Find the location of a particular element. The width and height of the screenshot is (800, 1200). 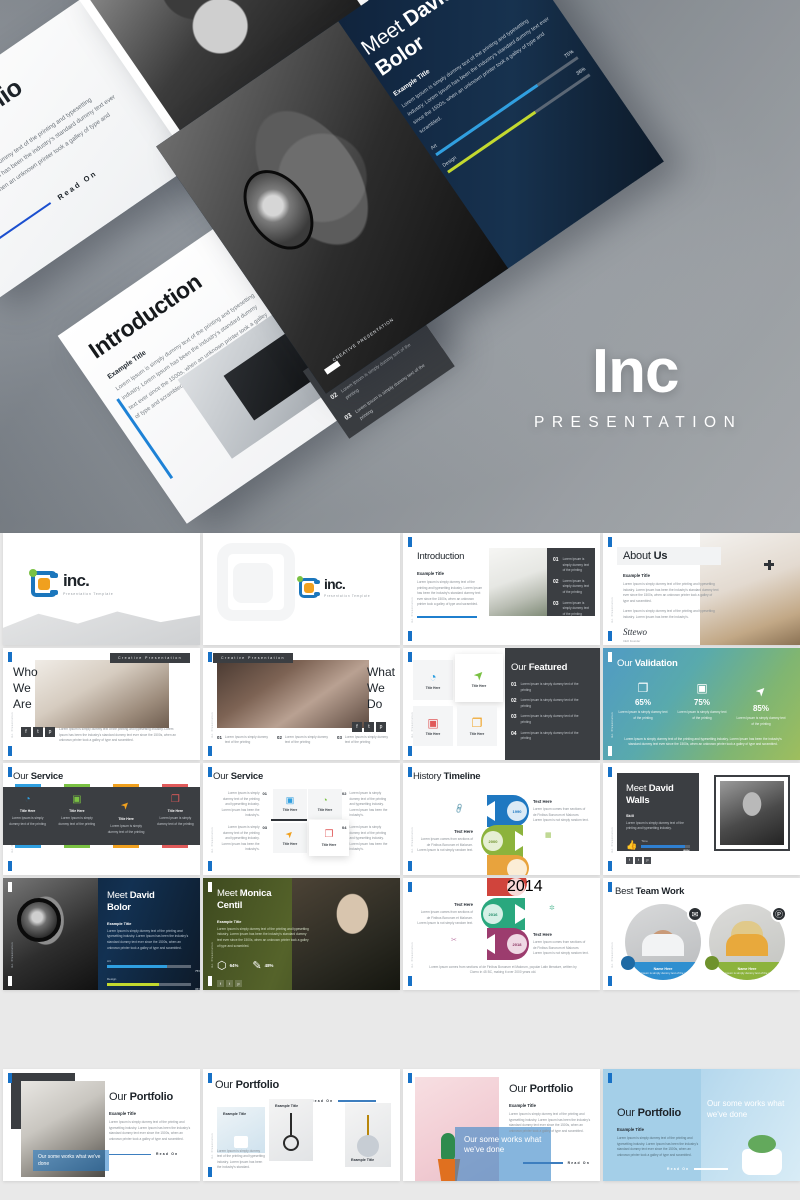

feature-tile: ❐ Title Here is located at coordinates (477, 726).